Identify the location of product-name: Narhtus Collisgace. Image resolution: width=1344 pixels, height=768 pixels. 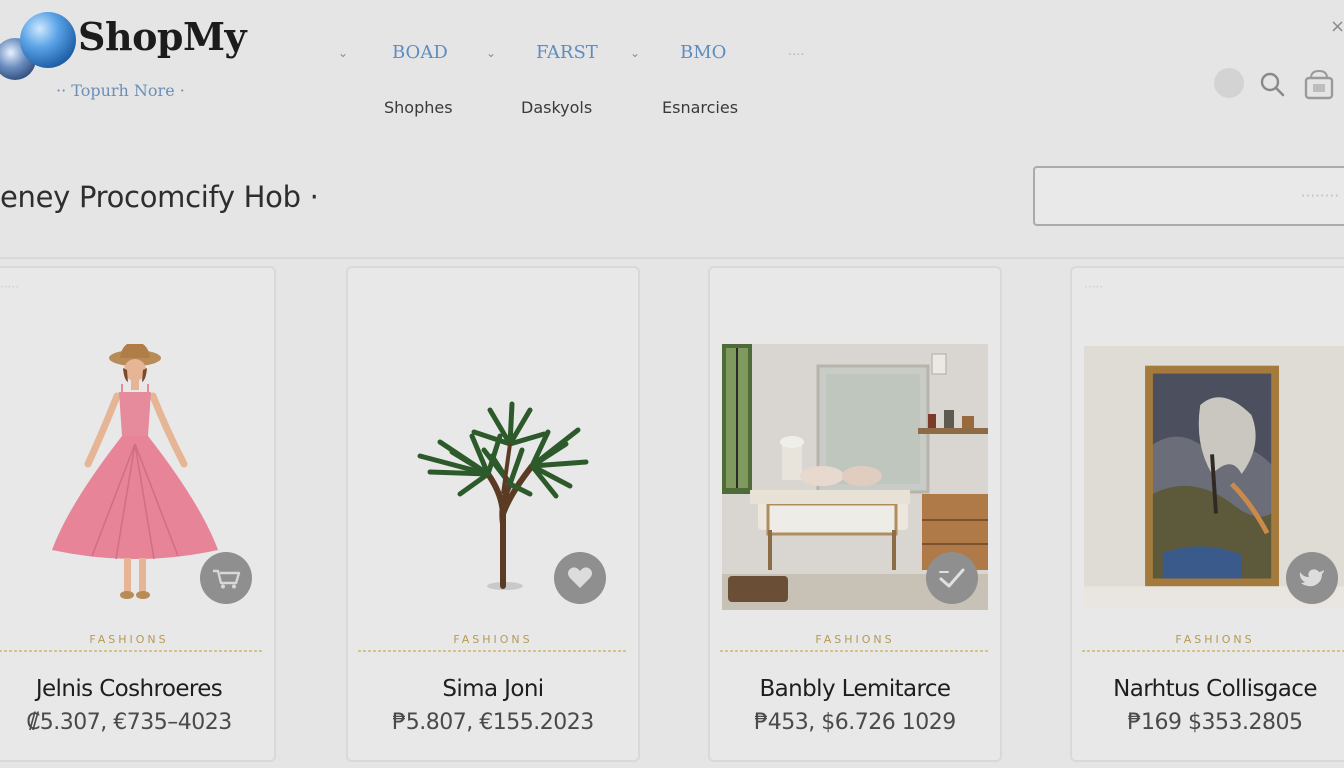
(1208, 689).